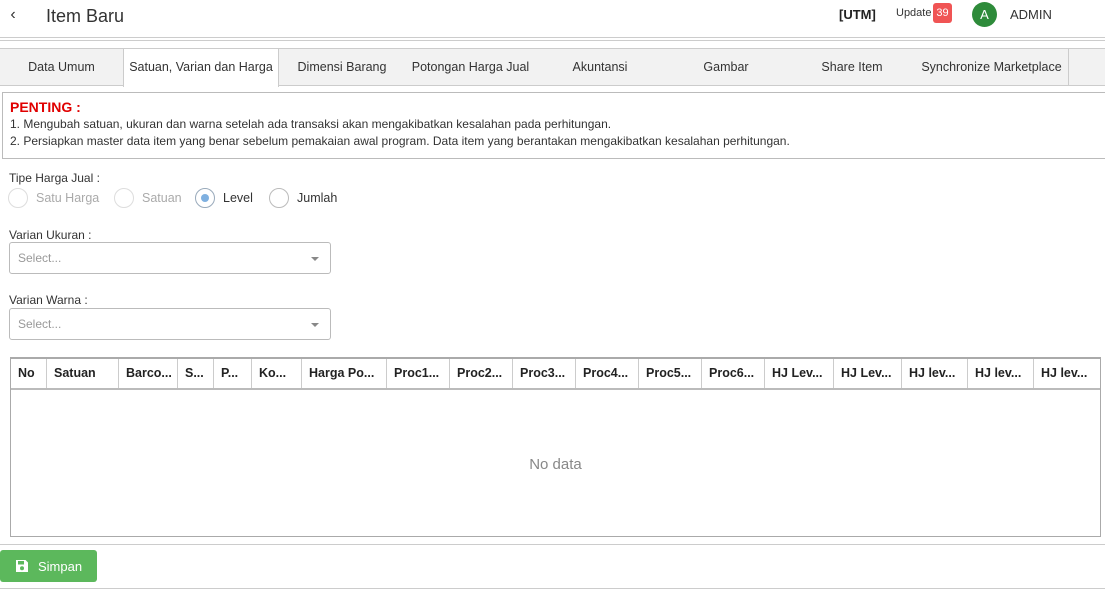 The height and width of the screenshot is (593, 1105). What do you see at coordinates (342, 67) in the screenshot?
I see `tab-dimensi-barang: Dimensi Barang` at bounding box center [342, 67].